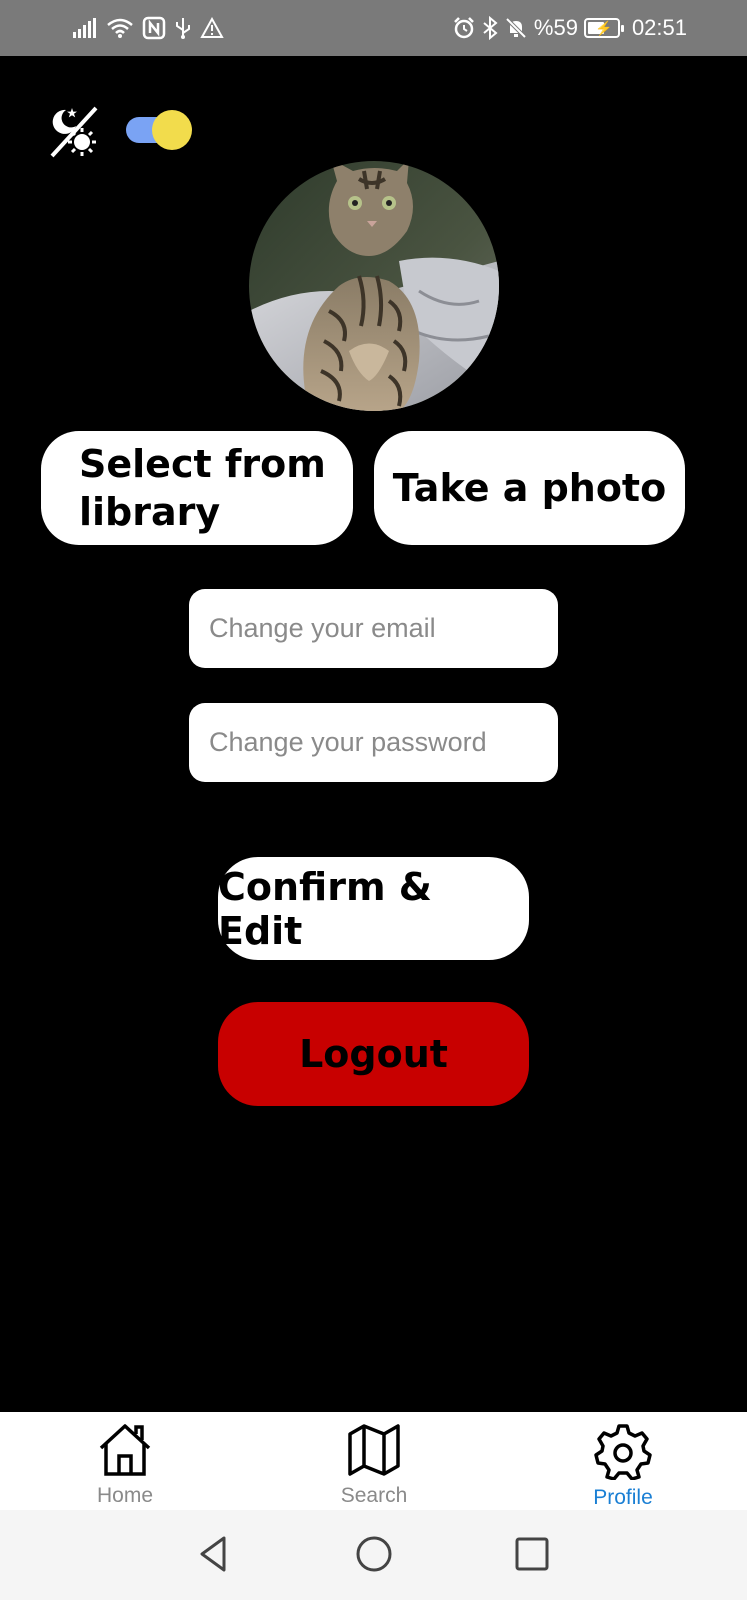 This screenshot has width=747, height=1600. What do you see at coordinates (374, 1450) in the screenshot?
I see `map-icon` at bounding box center [374, 1450].